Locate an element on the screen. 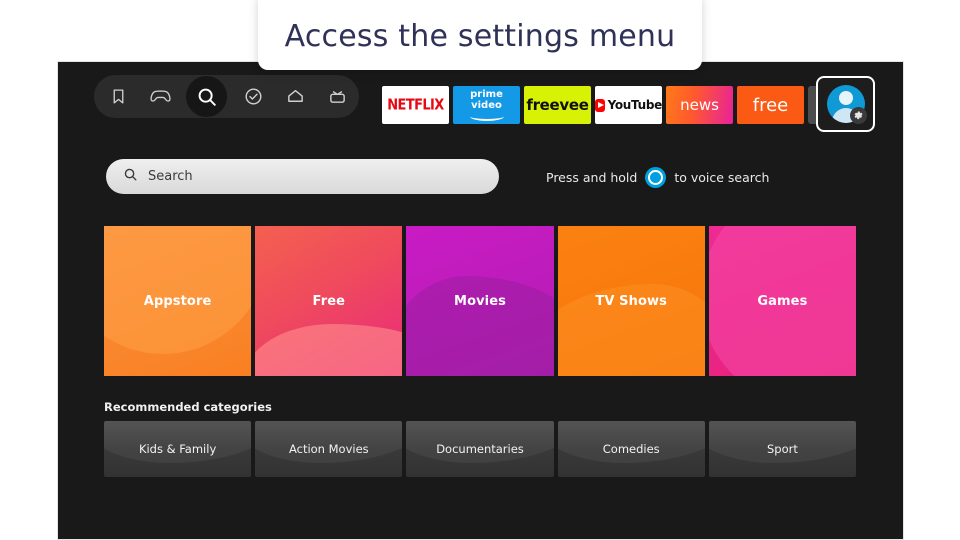  category-tile-label: TV Shows is located at coordinates (631, 301).